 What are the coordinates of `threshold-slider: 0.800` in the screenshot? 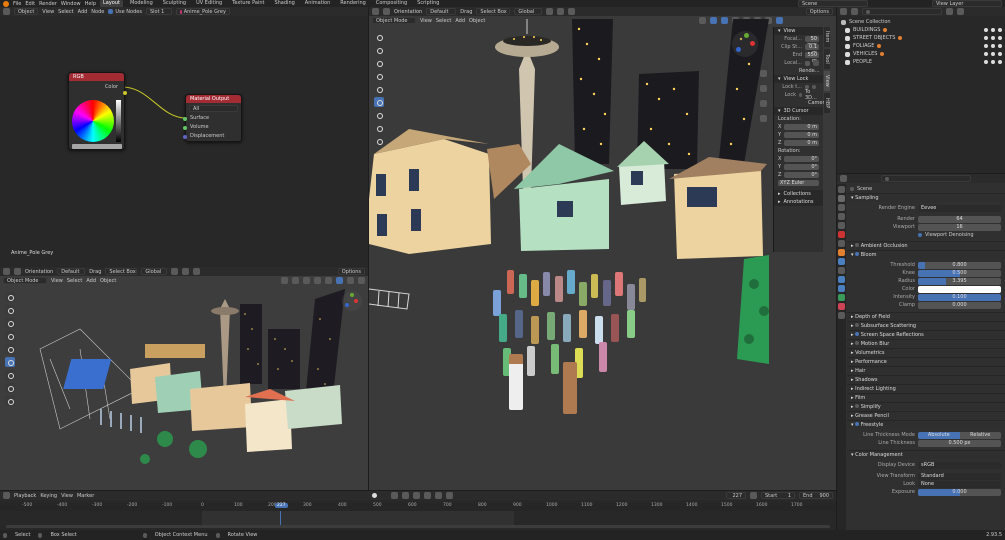 It's located at (959, 265).